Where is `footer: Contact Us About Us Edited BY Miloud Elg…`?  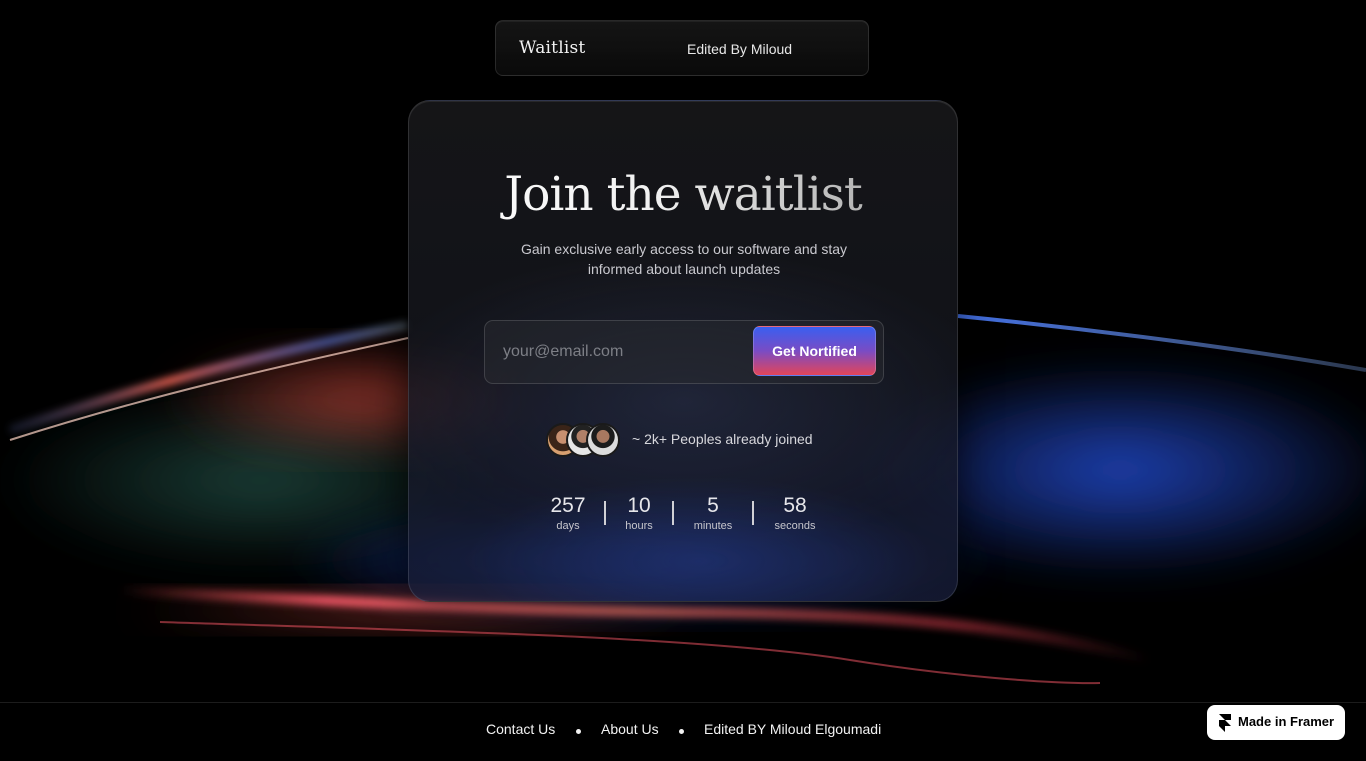
footer: Contact Us About Us Edited BY Miloud Elg… is located at coordinates (683, 732).